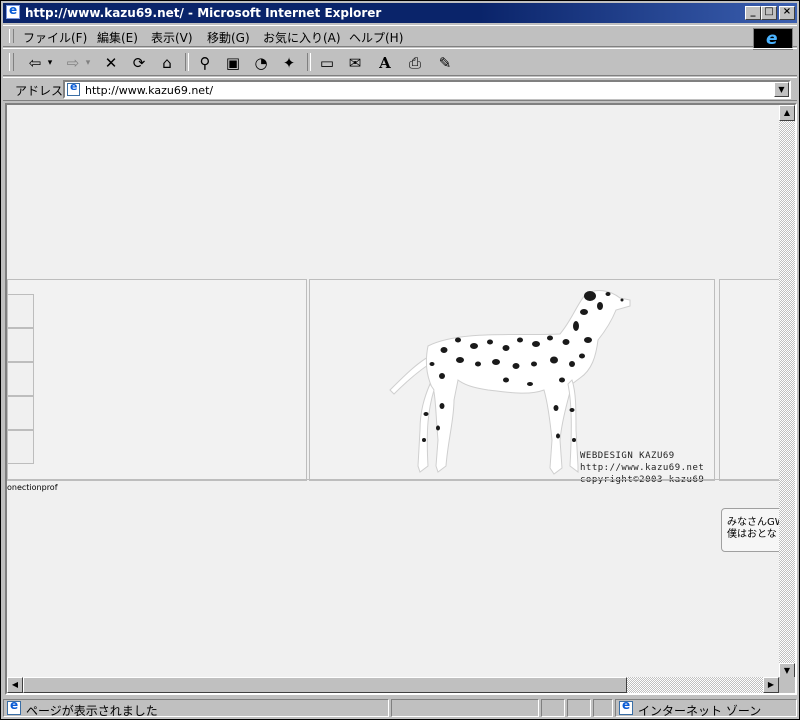 This screenshot has height=720, width=800. I want to click on panel-divider, so click(394, 479).